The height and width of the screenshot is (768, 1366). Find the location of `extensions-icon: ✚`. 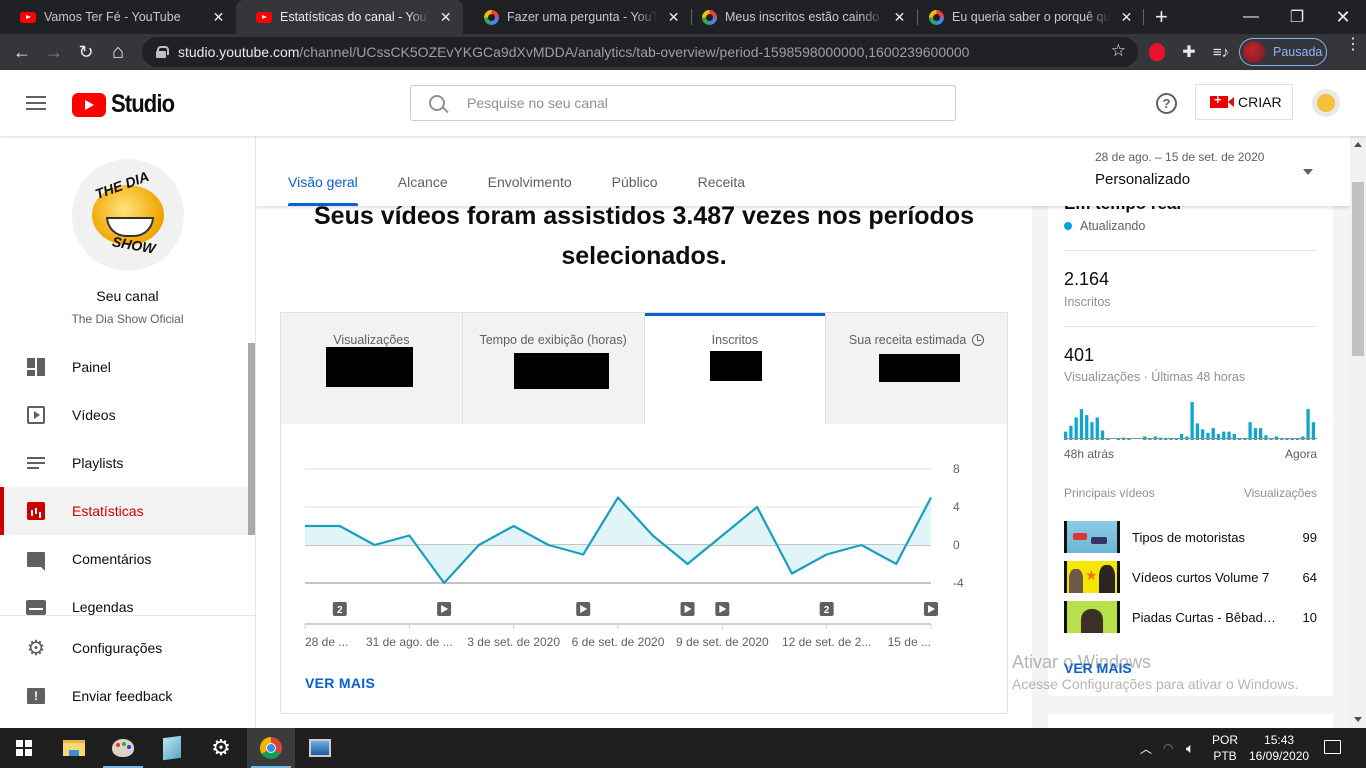

extensions-icon: ✚ is located at coordinates (1189, 52).